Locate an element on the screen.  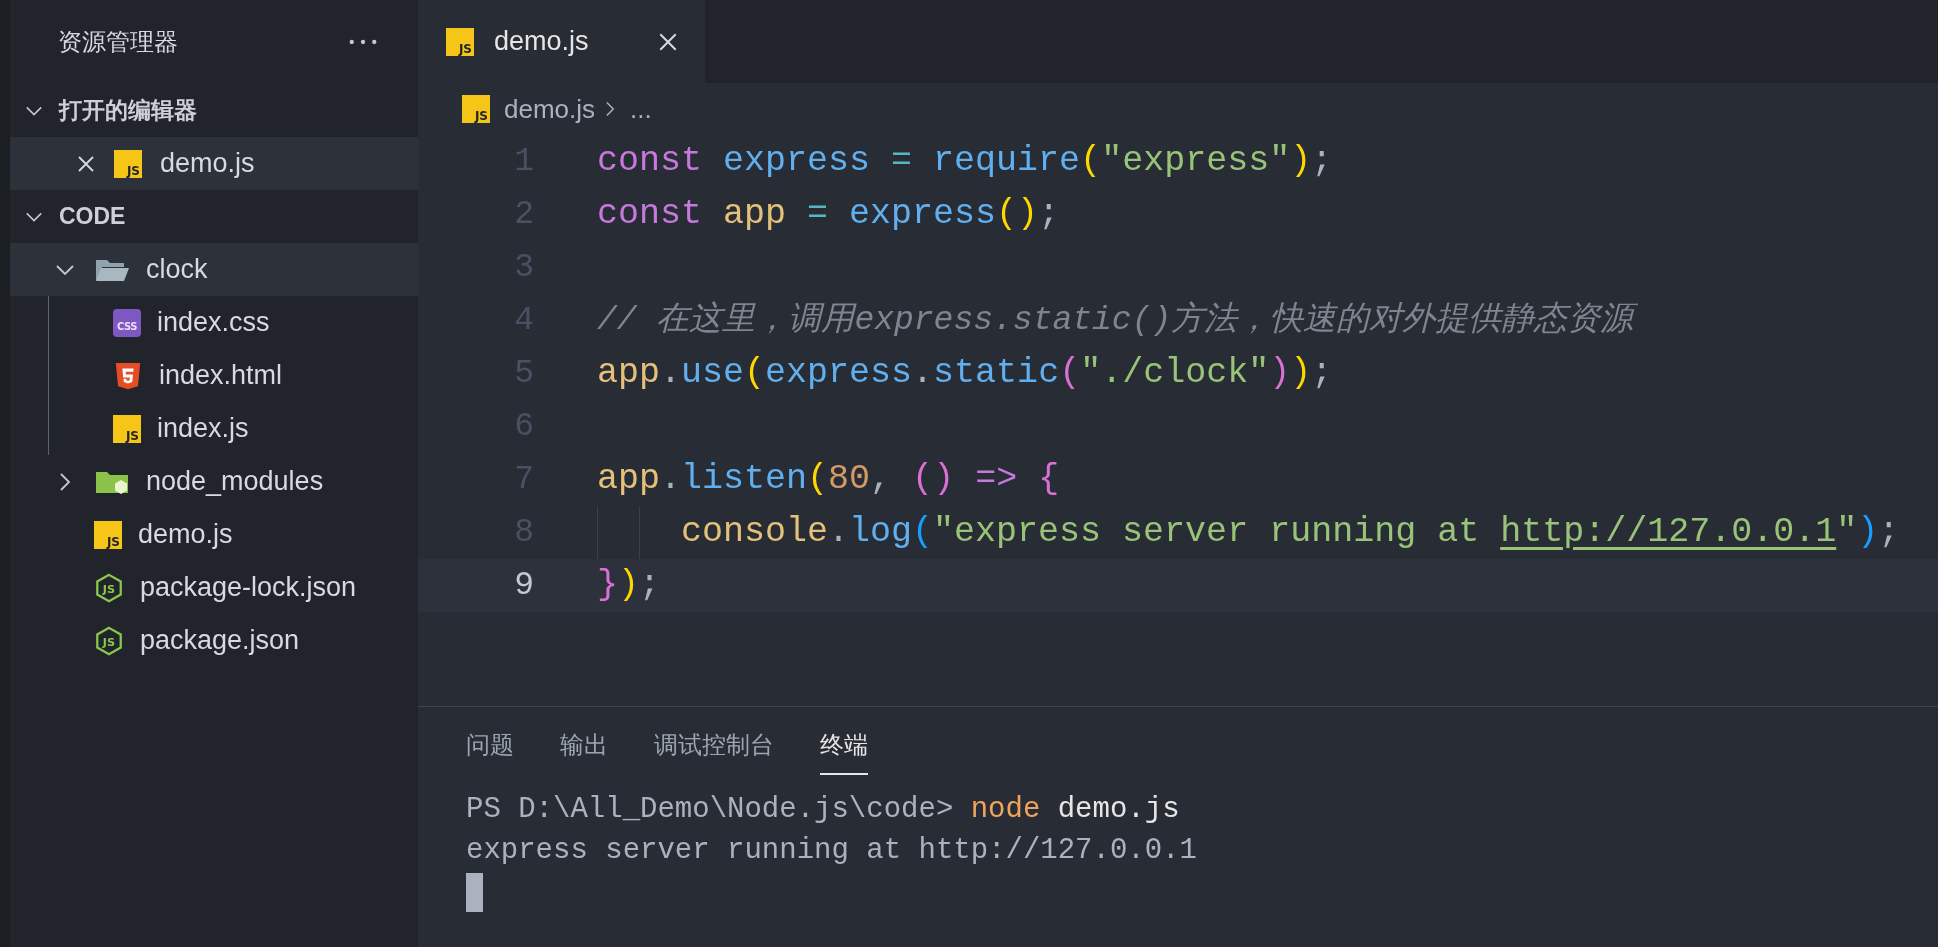
code-line: app.use(express.static("./clock")); is located at coordinates (965, 373).